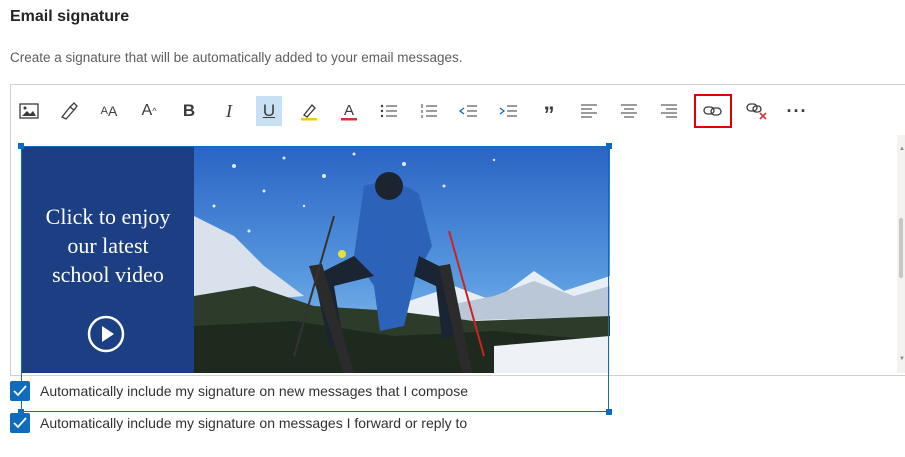 Image resolution: width=905 pixels, height=457 pixels. I want to click on more-options-label: ···, so click(797, 110).